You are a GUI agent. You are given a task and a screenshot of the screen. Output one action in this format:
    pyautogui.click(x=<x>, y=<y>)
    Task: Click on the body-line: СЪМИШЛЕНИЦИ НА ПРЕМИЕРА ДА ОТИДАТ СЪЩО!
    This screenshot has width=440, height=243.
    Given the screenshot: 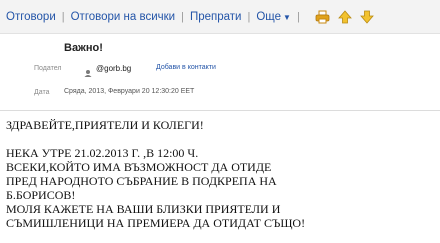 What is the action you would take?
    pyautogui.click(x=156, y=223)
    